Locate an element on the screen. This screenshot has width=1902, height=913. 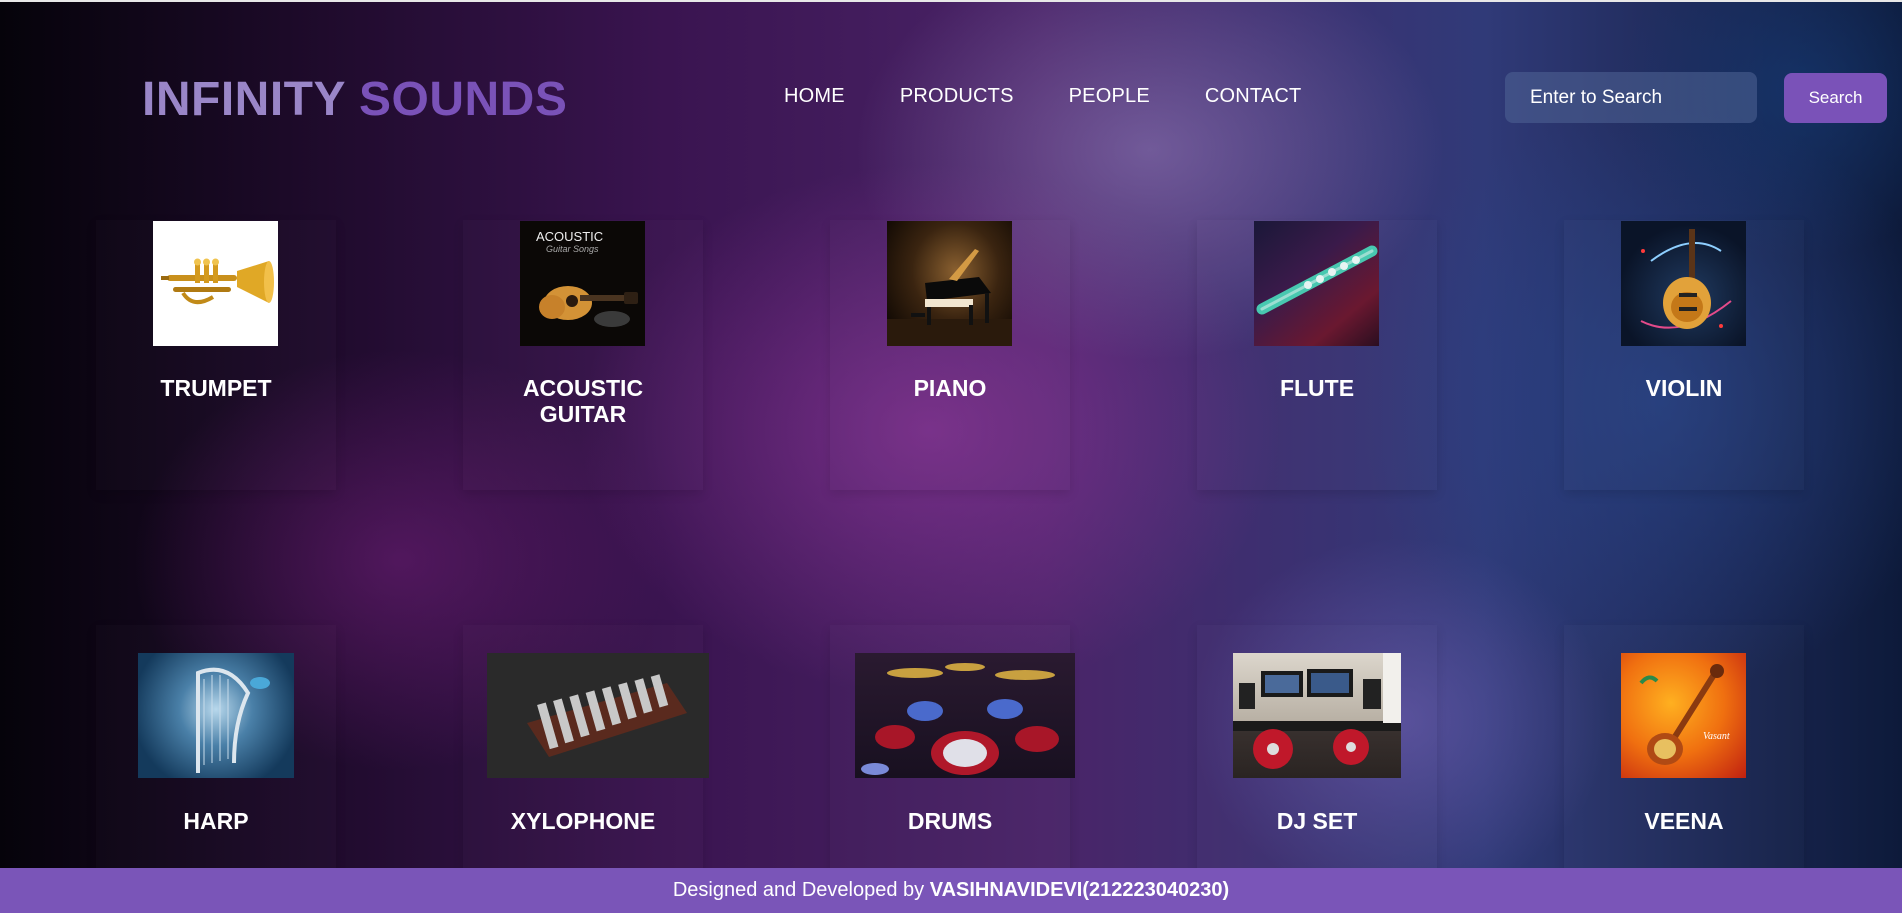
product-name: VEENA is located at coordinates (1684, 821).